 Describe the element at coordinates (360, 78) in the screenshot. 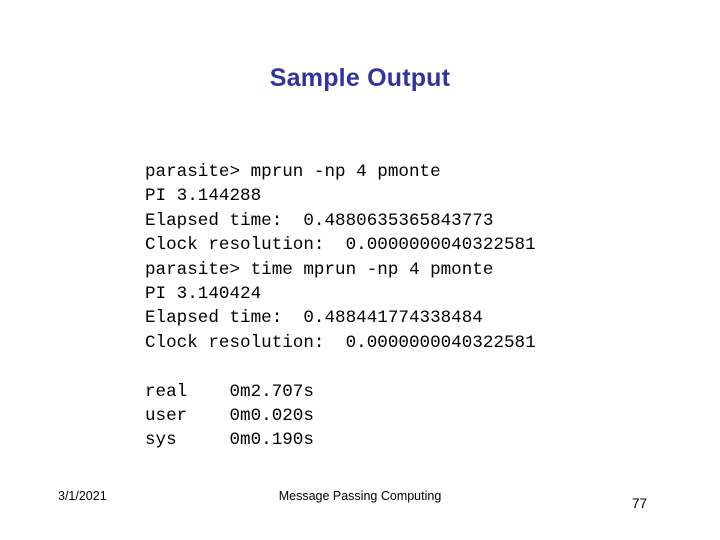

I see `page-title: Sample Output` at that location.